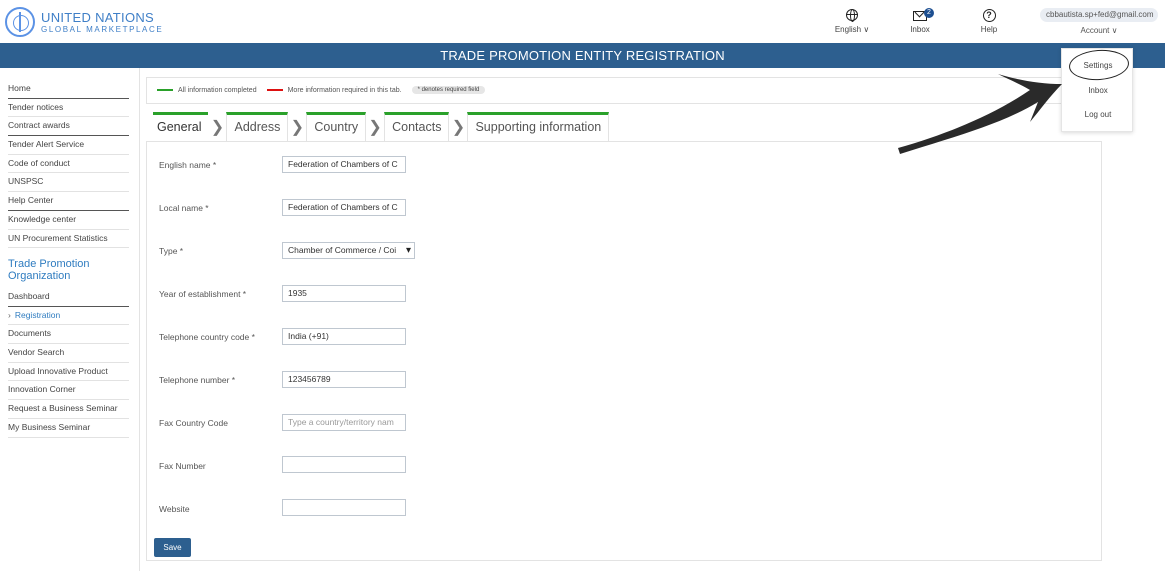  I want to click on legend-more-required: More information required in this tab., so click(344, 90).